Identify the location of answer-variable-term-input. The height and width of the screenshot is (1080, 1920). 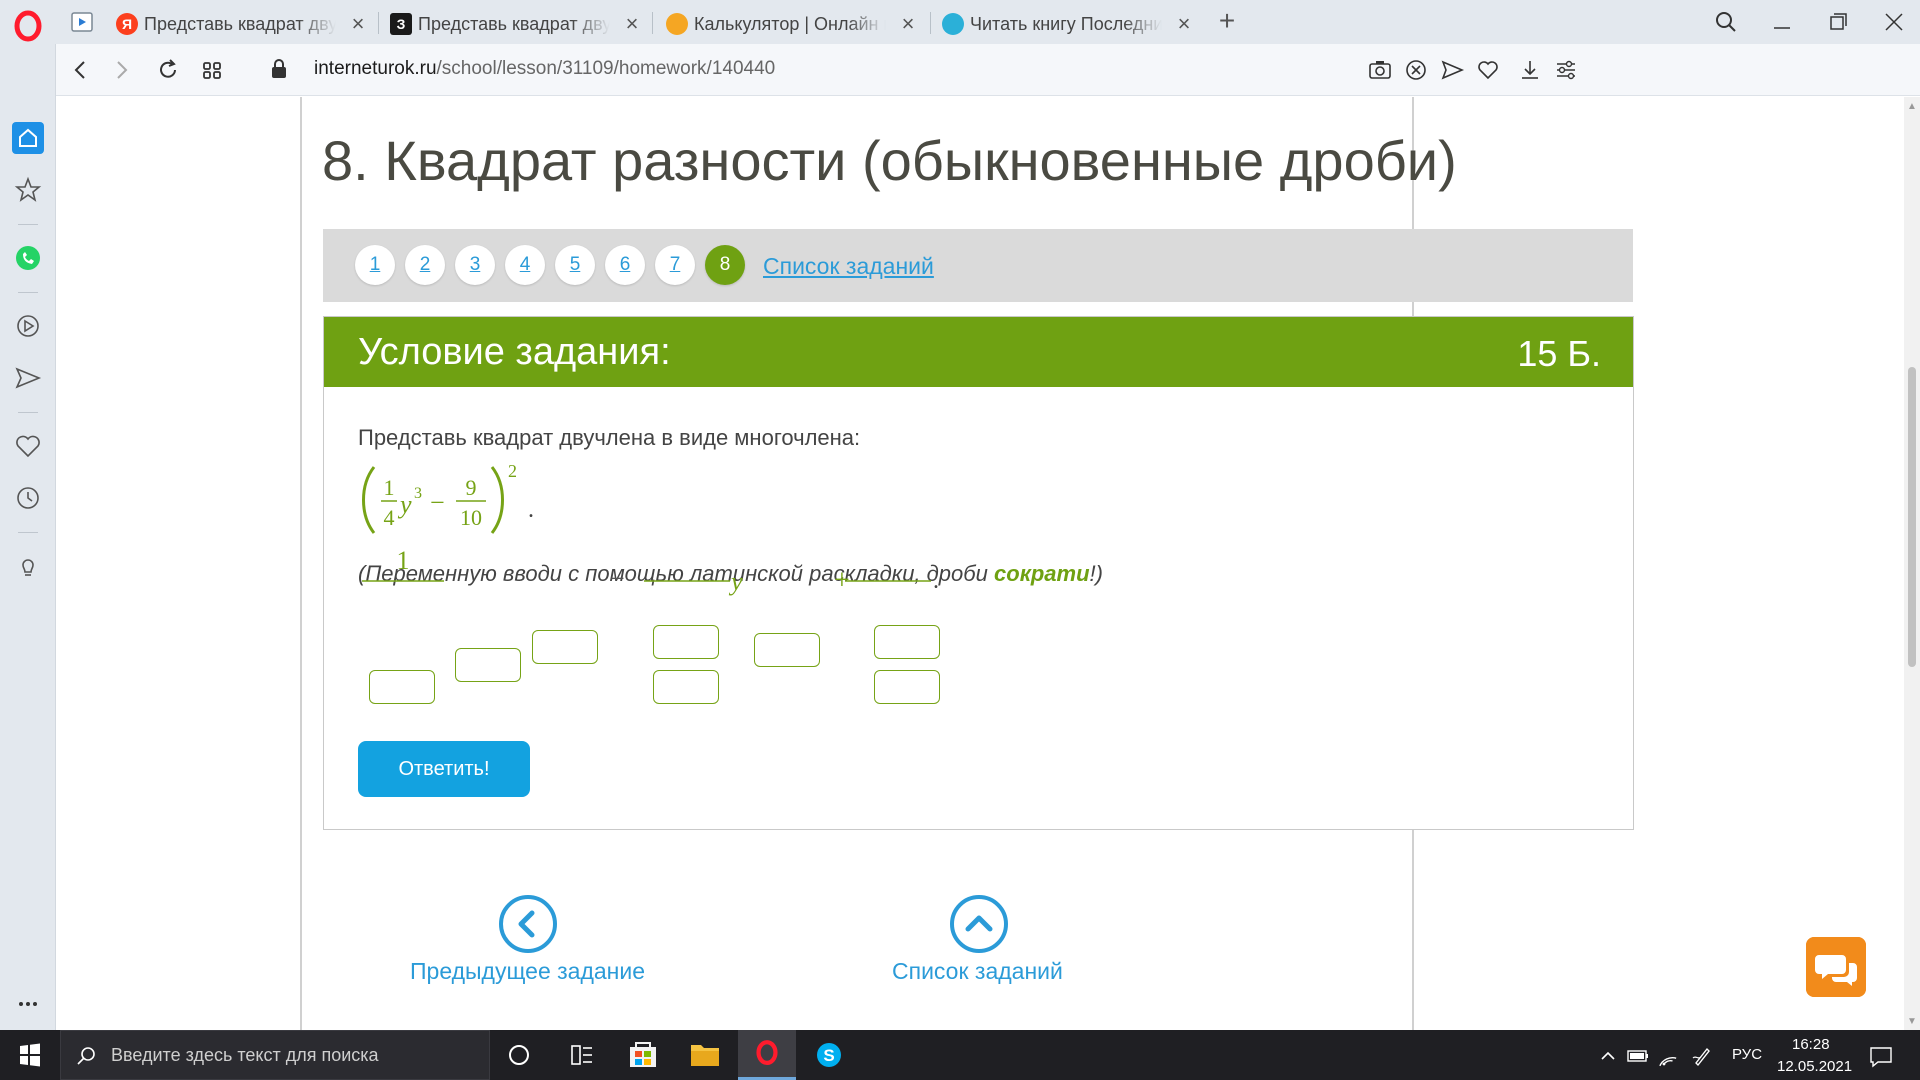
(488, 665).